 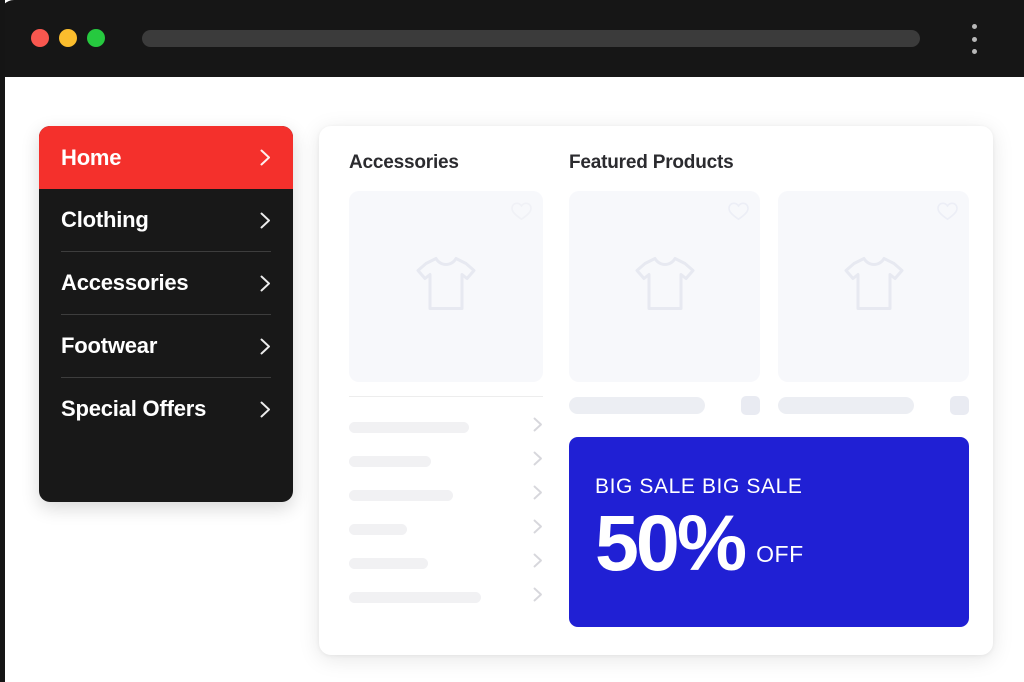 I want to click on kebab-menu-icon, so click(x=974, y=39).